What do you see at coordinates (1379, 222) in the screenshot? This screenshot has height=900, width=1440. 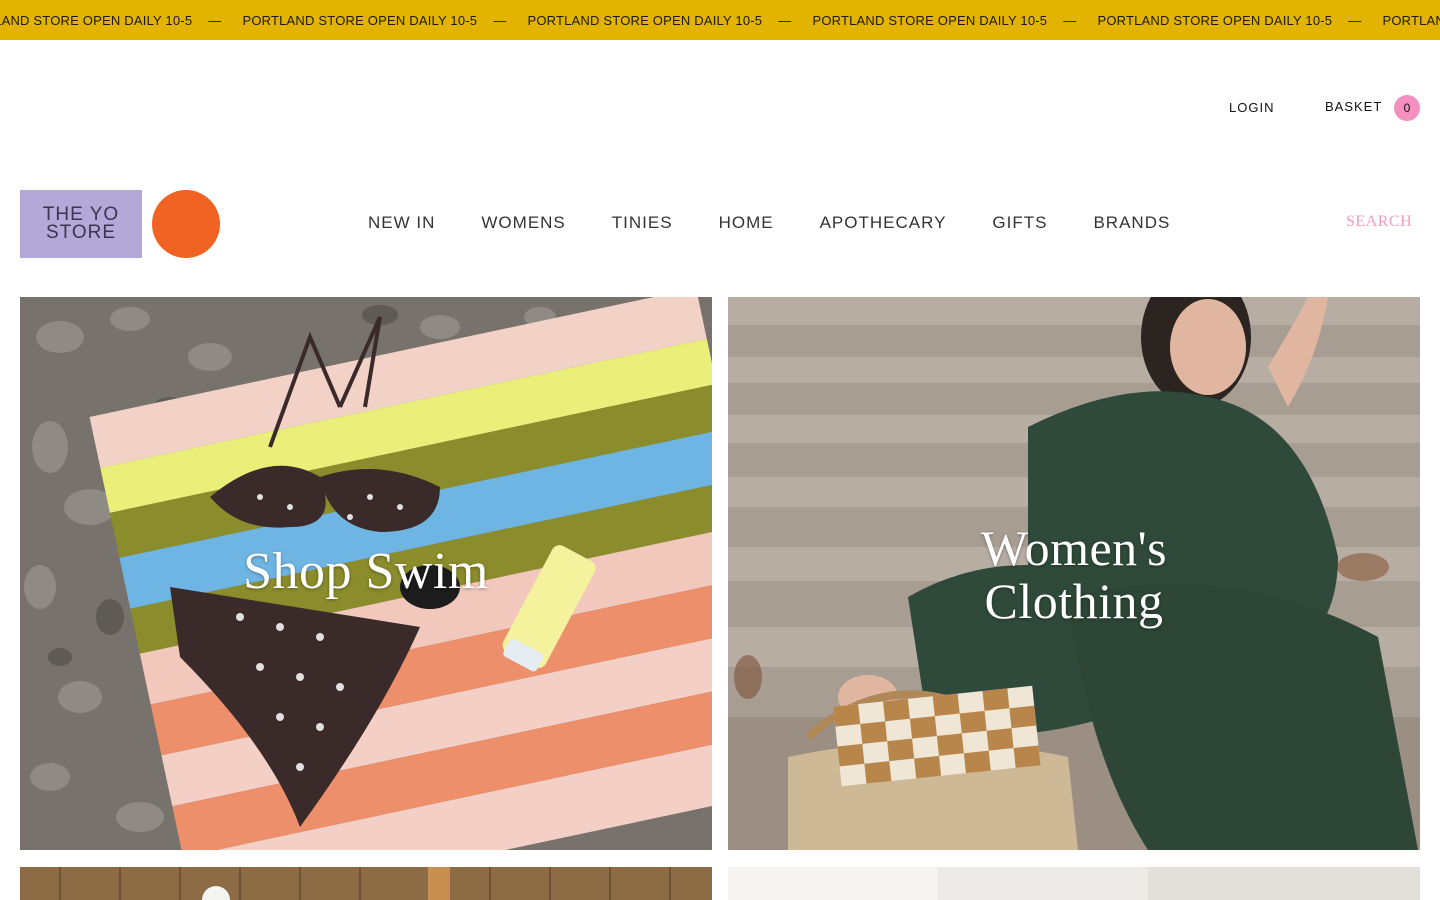 I see `search-link: SEARCH` at bounding box center [1379, 222].